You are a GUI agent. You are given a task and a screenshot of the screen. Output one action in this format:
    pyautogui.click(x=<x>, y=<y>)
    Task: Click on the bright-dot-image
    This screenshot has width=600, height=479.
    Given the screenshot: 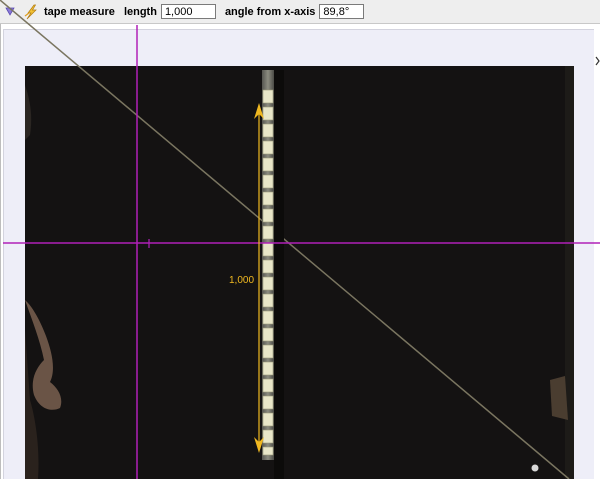 What is the action you would take?
    pyautogui.click(x=535, y=468)
    